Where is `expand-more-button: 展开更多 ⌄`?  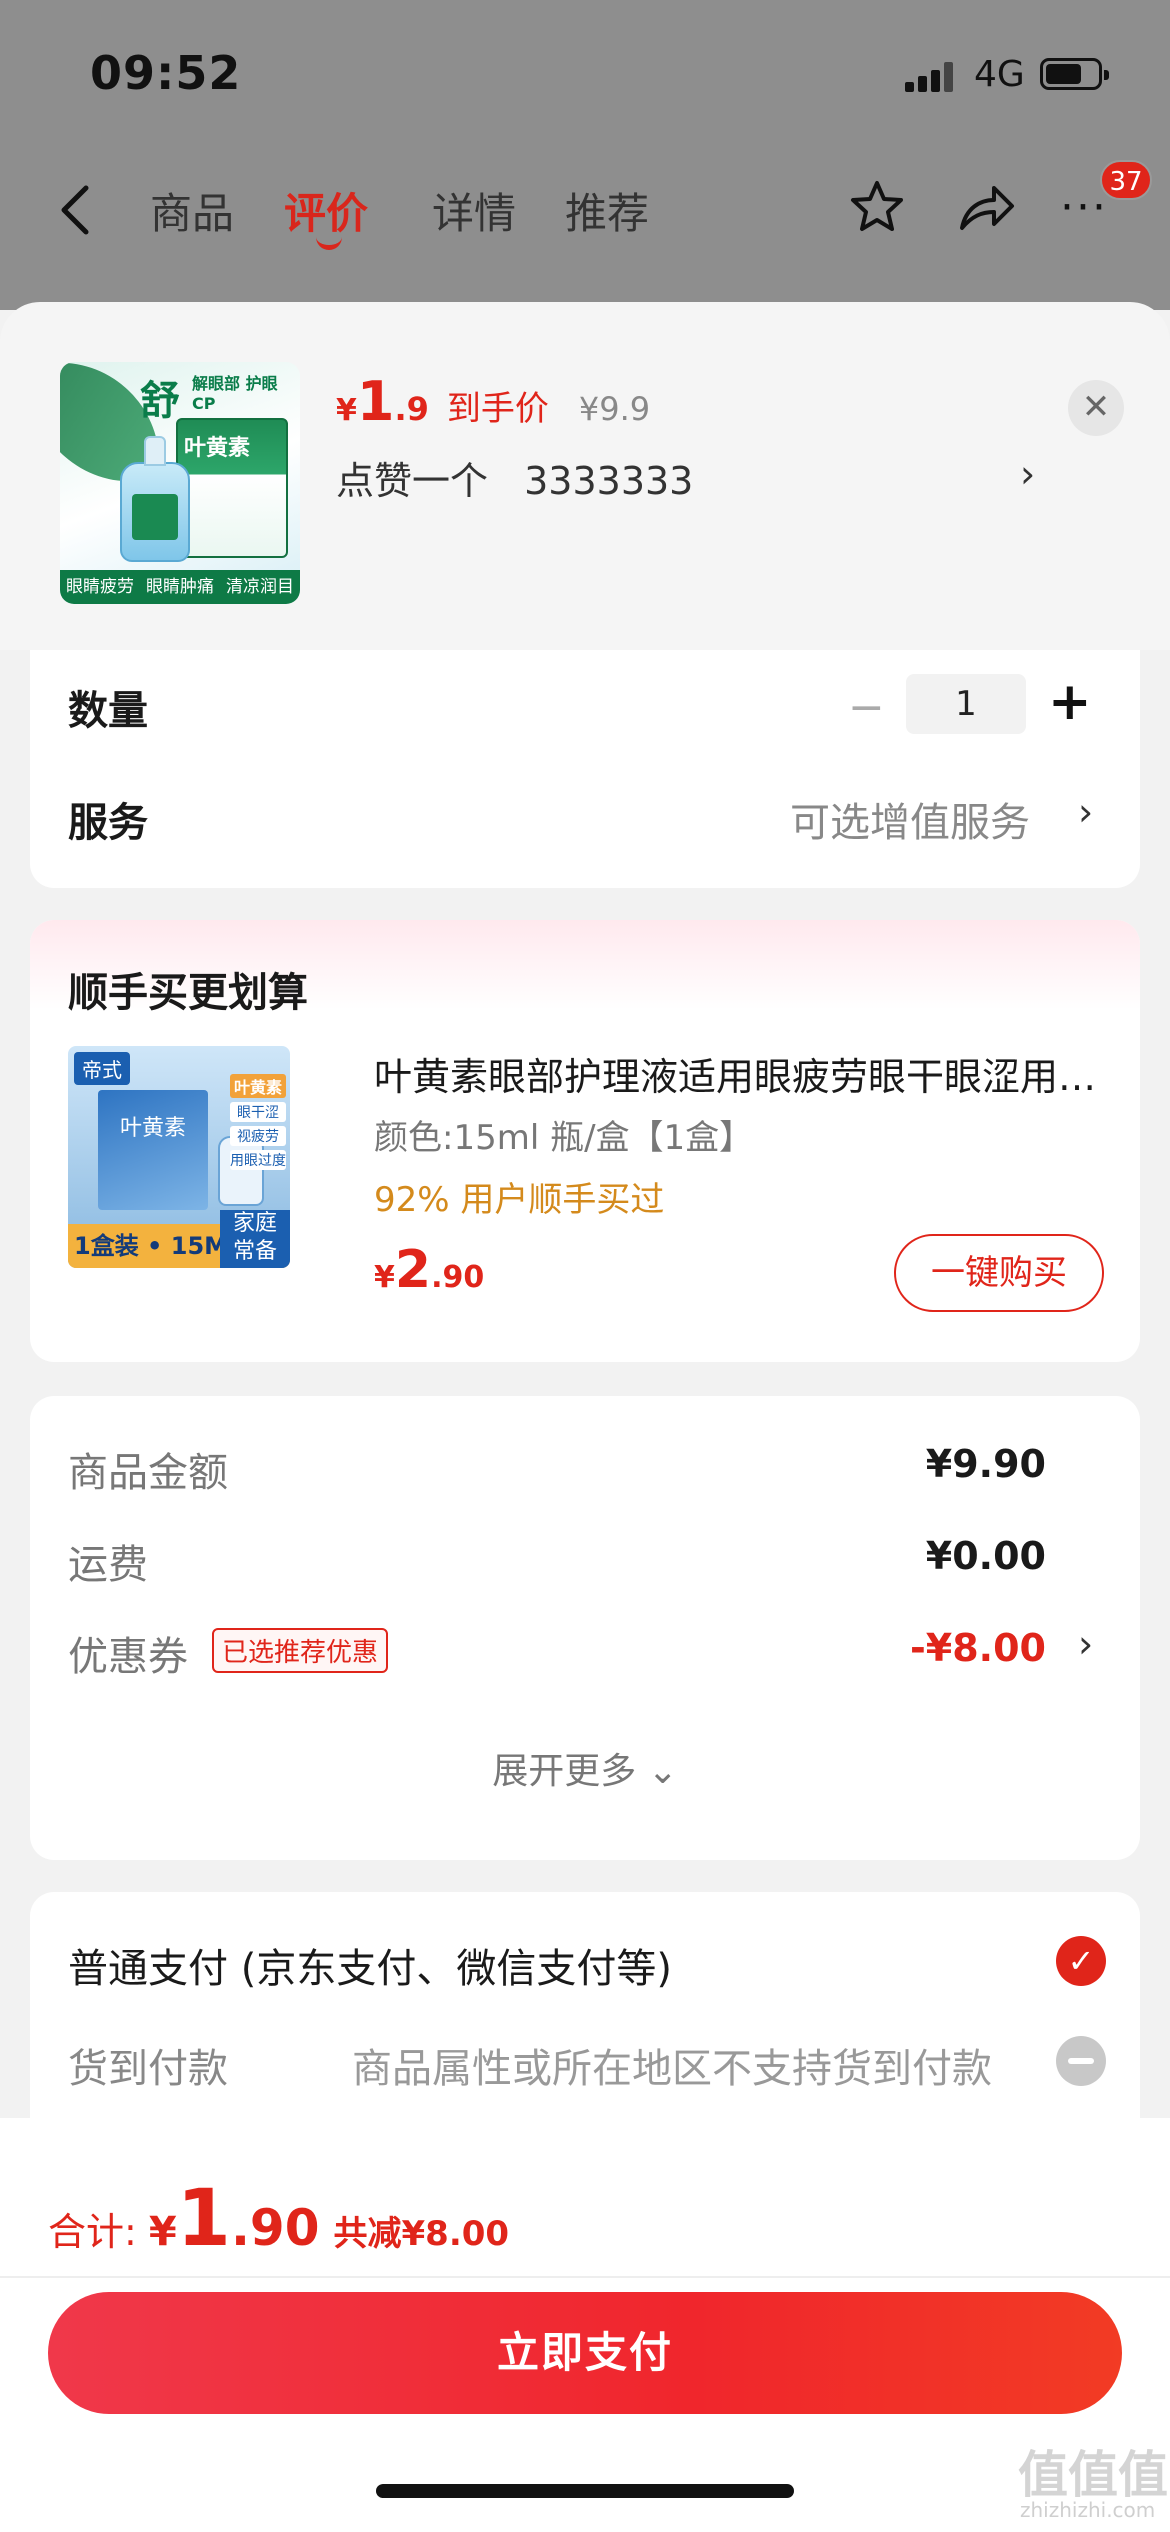 expand-more-button: 展开更多 ⌄ is located at coordinates (585, 1768).